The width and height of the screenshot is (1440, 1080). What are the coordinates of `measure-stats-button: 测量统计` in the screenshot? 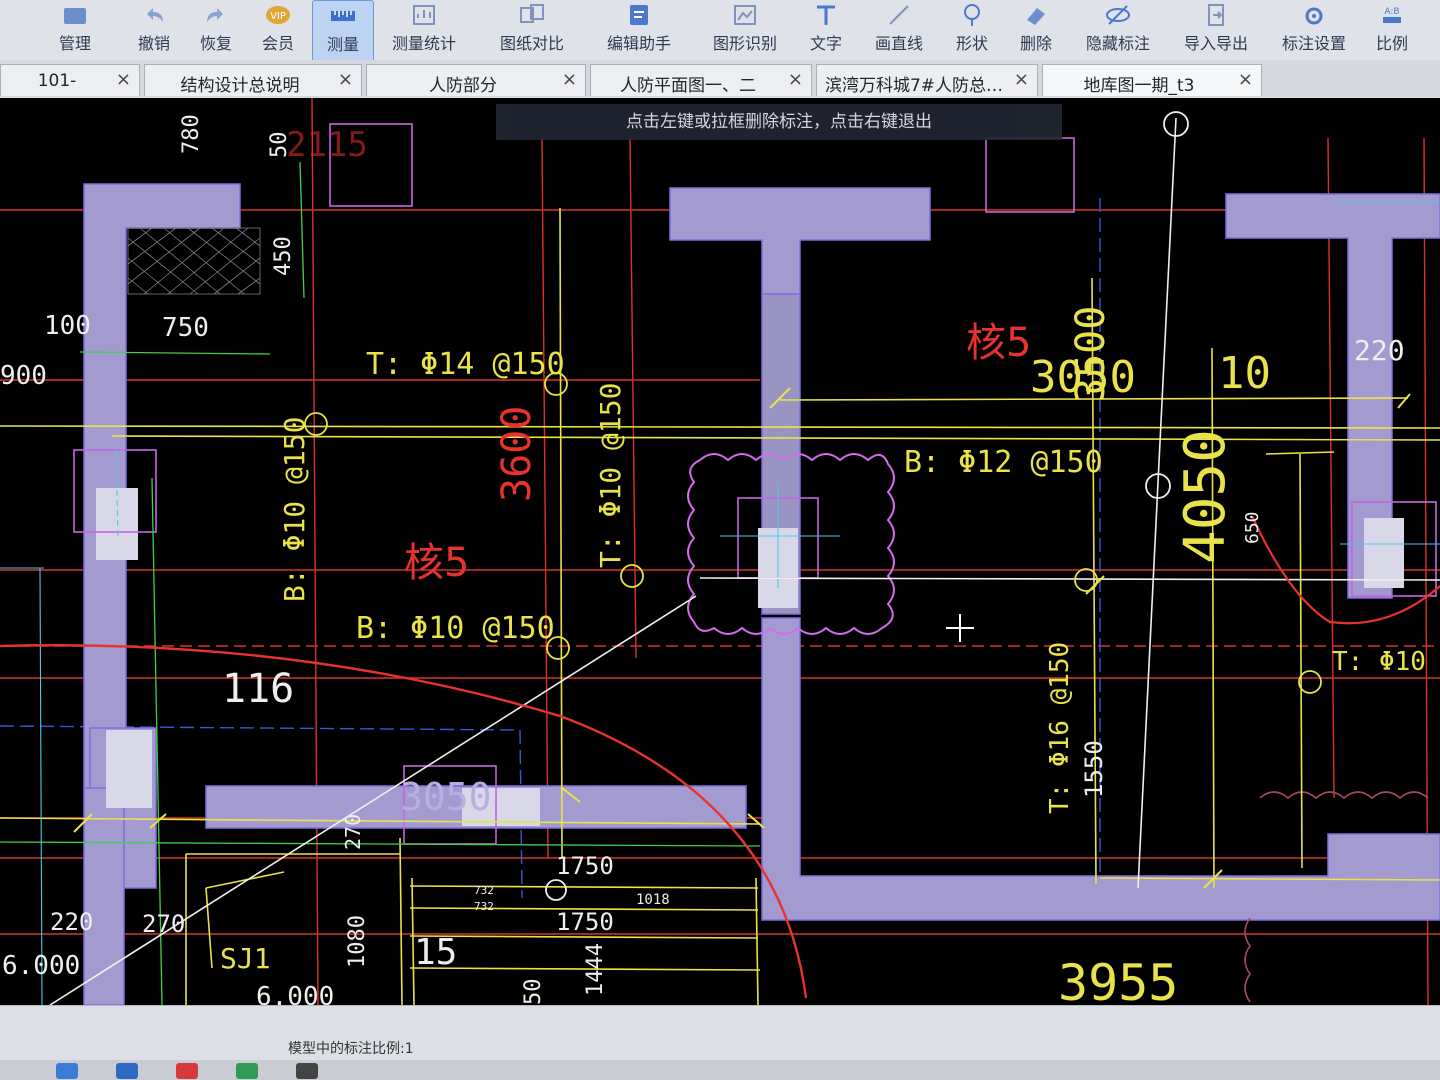 It's located at (424, 30).